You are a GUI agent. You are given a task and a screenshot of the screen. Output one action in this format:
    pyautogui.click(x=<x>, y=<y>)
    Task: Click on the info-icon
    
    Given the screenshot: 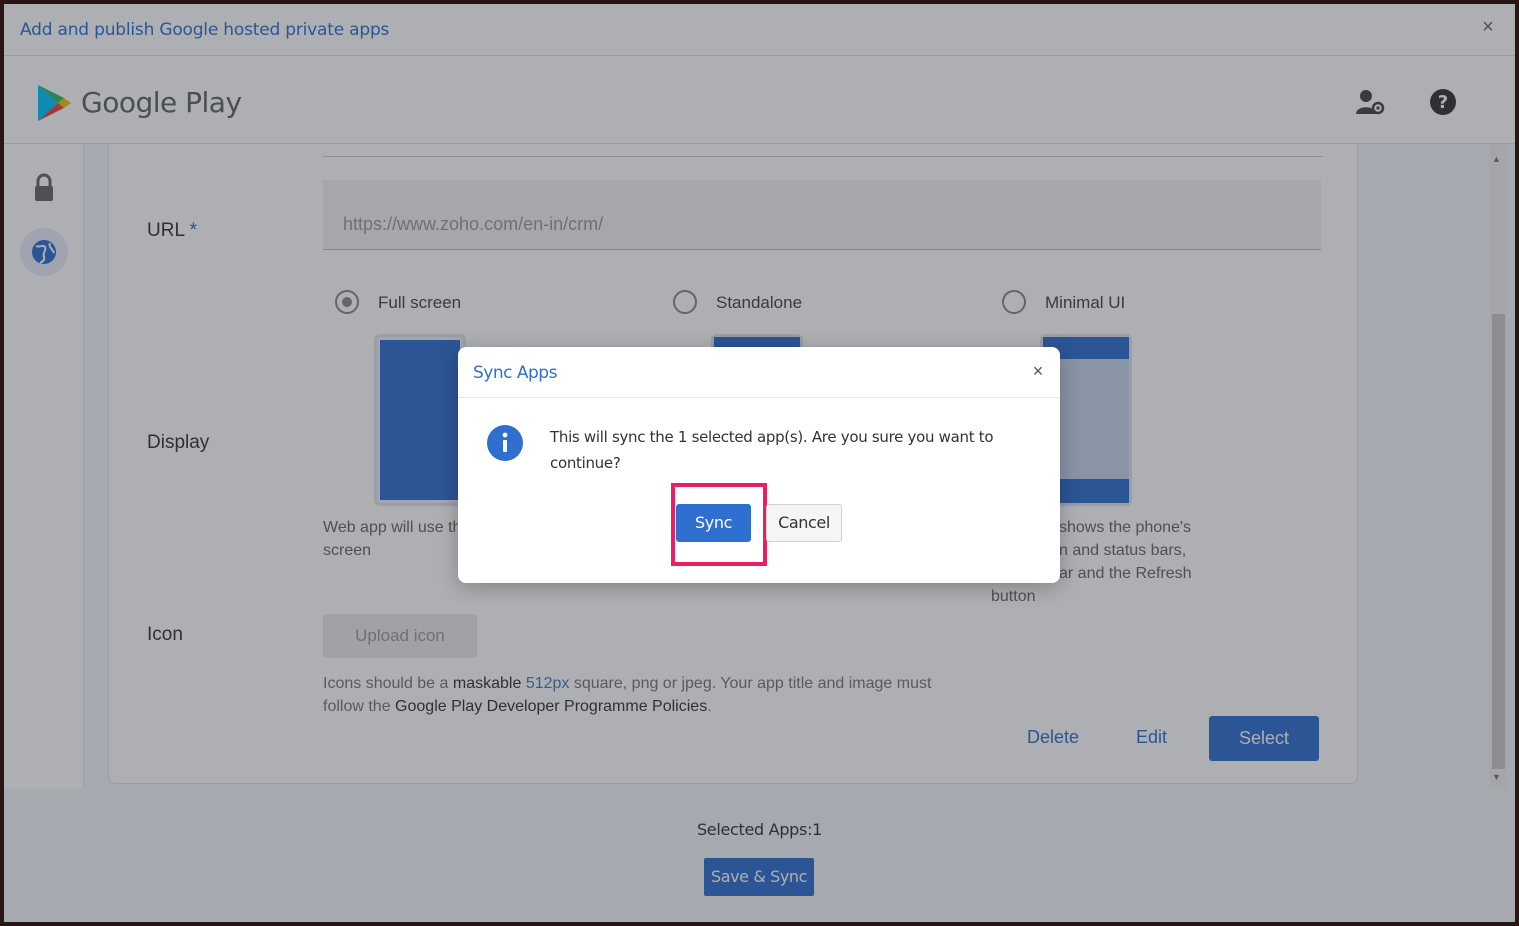 What is the action you would take?
    pyautogui.click(x=505, y=443)
    